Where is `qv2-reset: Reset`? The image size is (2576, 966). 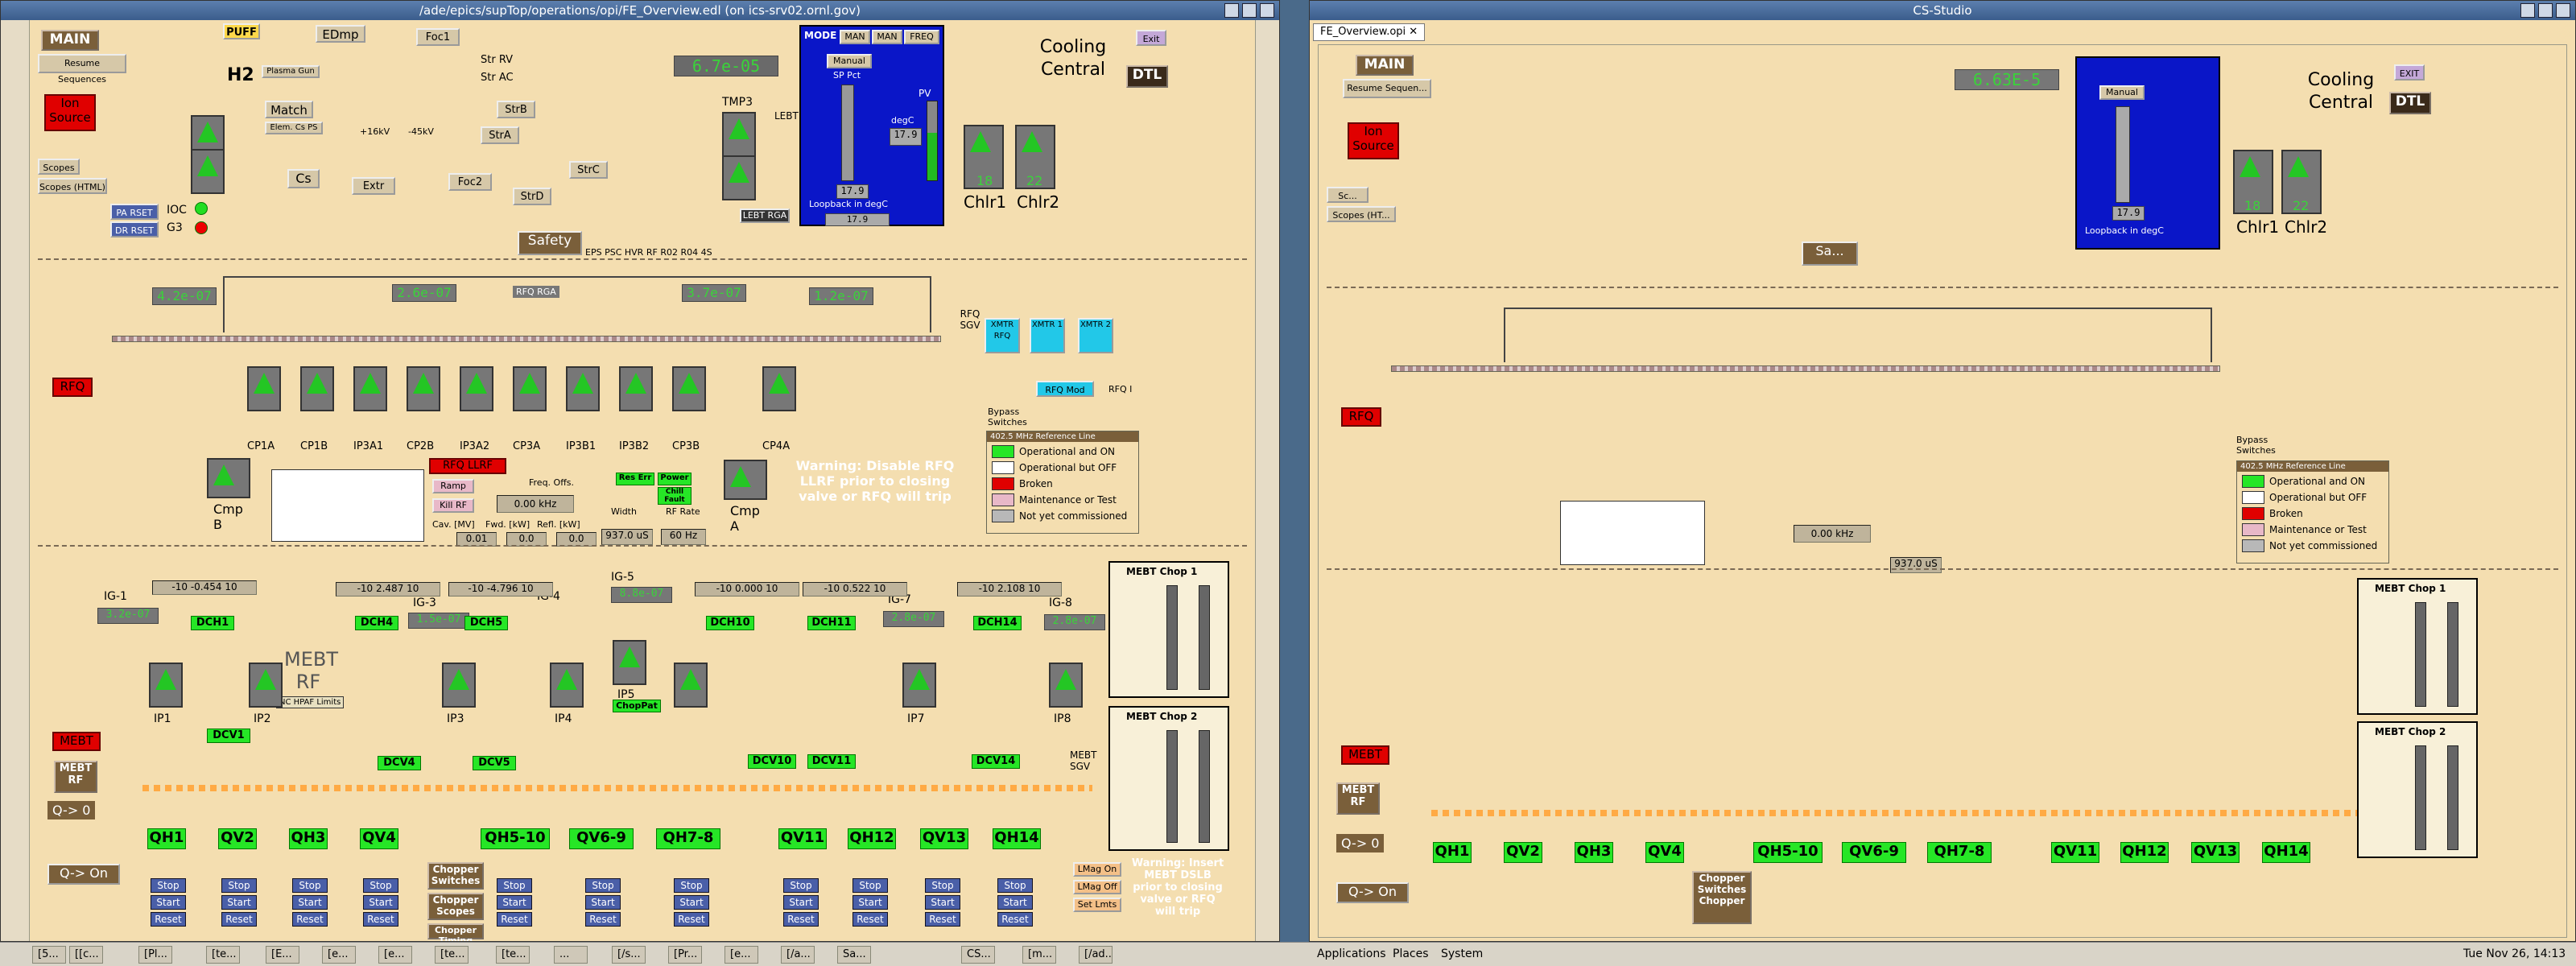 qv2-reset: Reset is located at coordinates (239, 919).